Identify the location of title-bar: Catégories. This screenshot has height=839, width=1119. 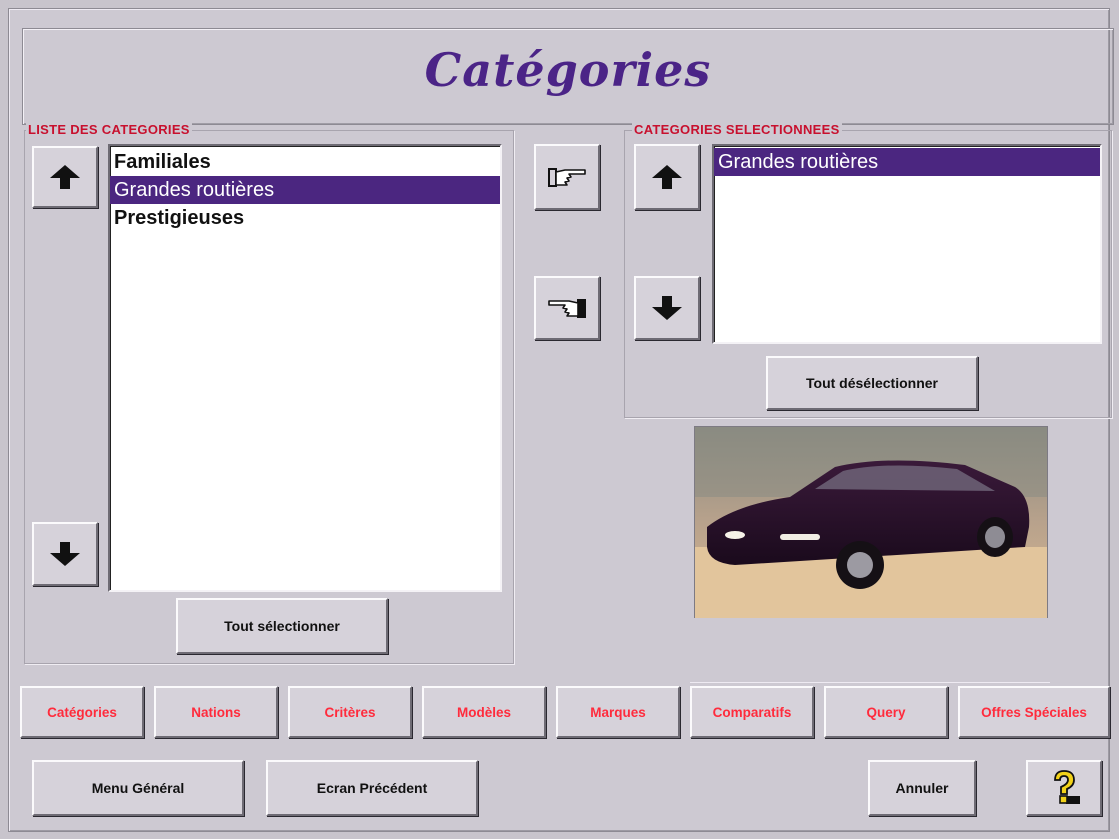
(568, 76).